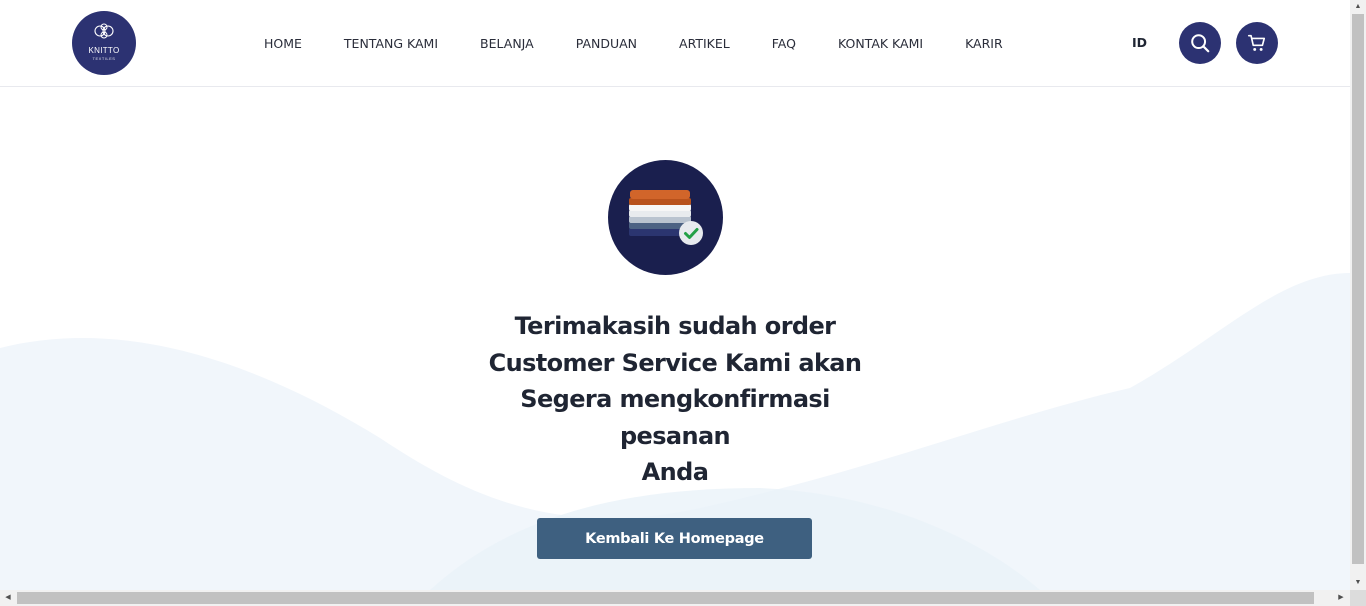 The image size is (1366, 606). Describe the element at coordinates (1341, 598) in the screenshot. I see `scroll-right-icon: ▶` at that location.